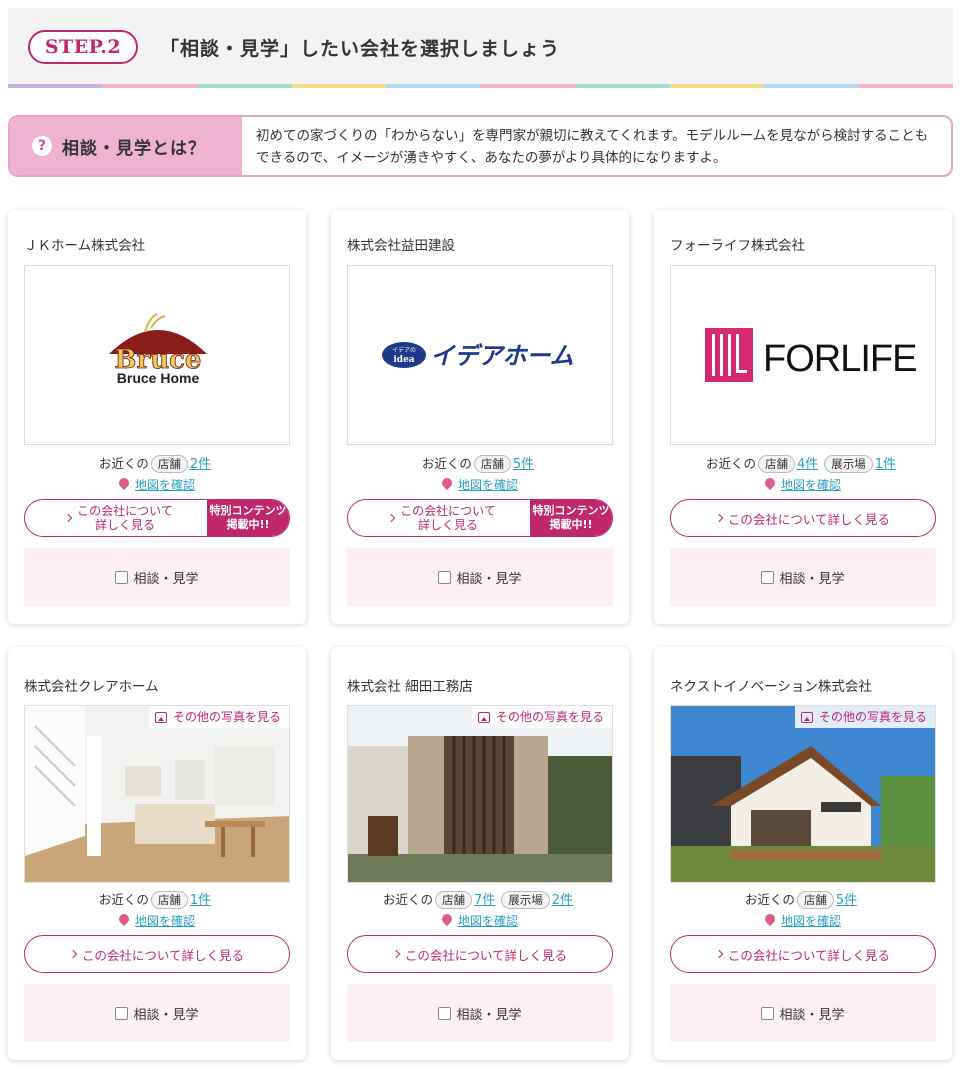 The width and height of the screenshot is (965, 1076). I want to click on special-line-2: 掲載中!!, so click(248, 524).